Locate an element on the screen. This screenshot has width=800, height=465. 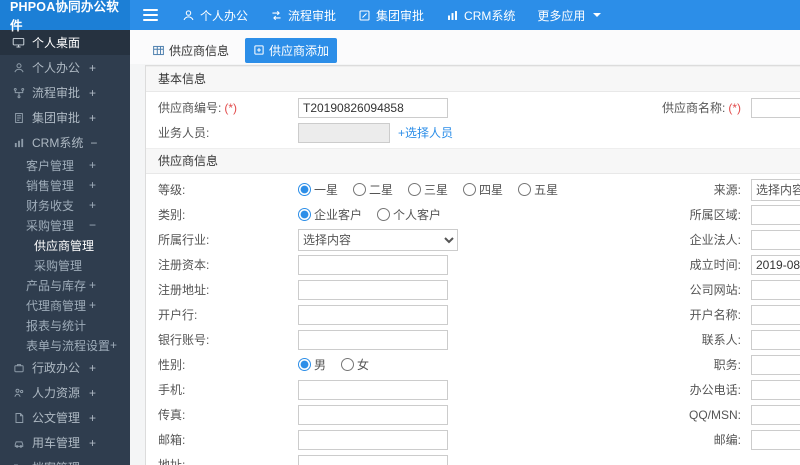
tab-supplier-add: 供应商添加 is located at coordinates (291, 50).